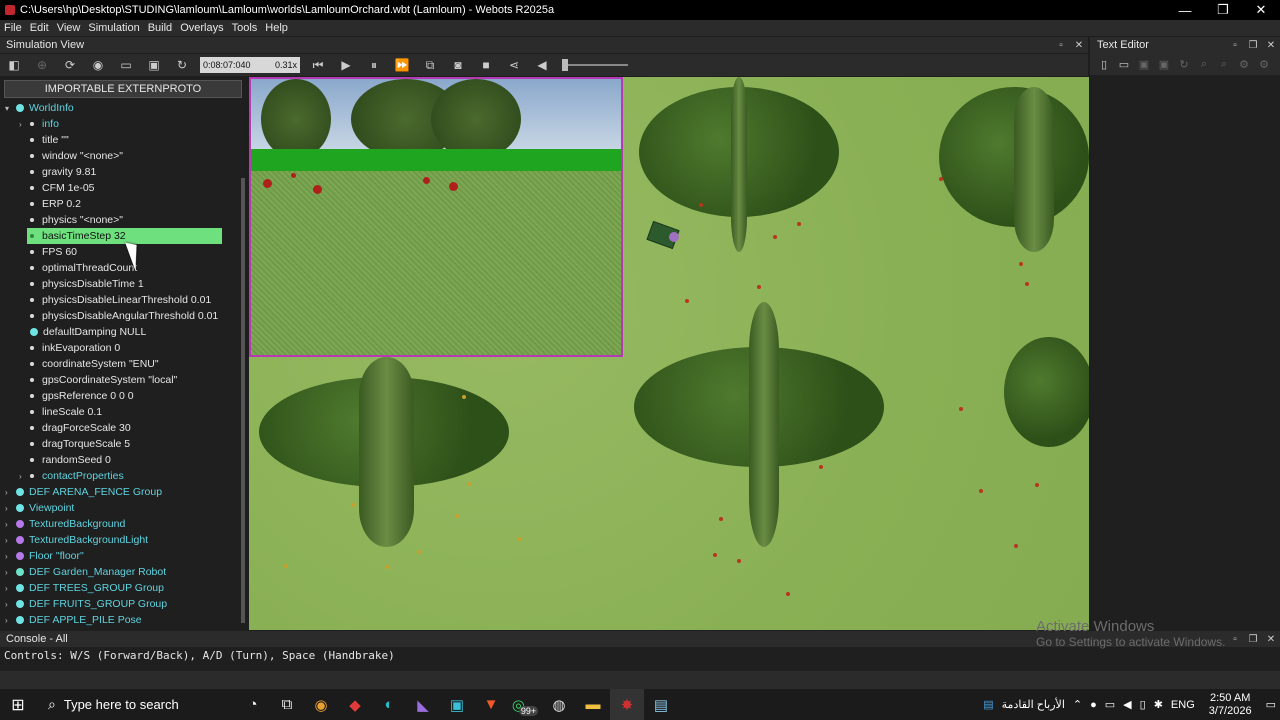 This screenshot has width=1280, height=720. I want to click on tree-field-row: window "<none>", so click(123, 156).